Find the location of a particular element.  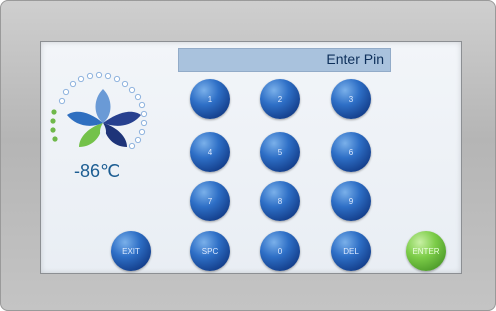

key-9: 9 is located at coordinates (351, 201).